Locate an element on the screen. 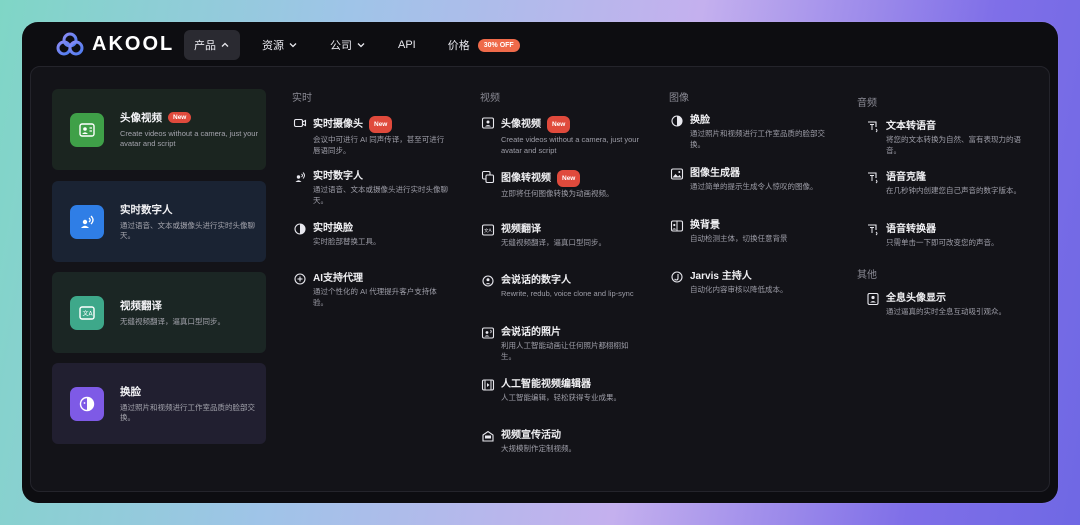 The height and width of the screenshot is (525, 1080). video-translate-icon: 文A is located at coordinates (488, 230).